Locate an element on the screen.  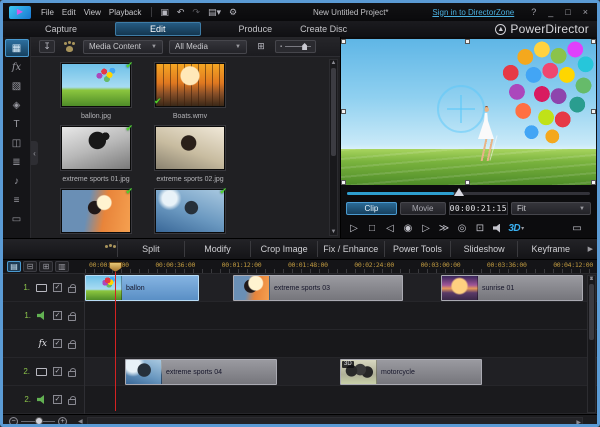
media-item: ✔ Boats.wmv is located at coordinates (190, 92).